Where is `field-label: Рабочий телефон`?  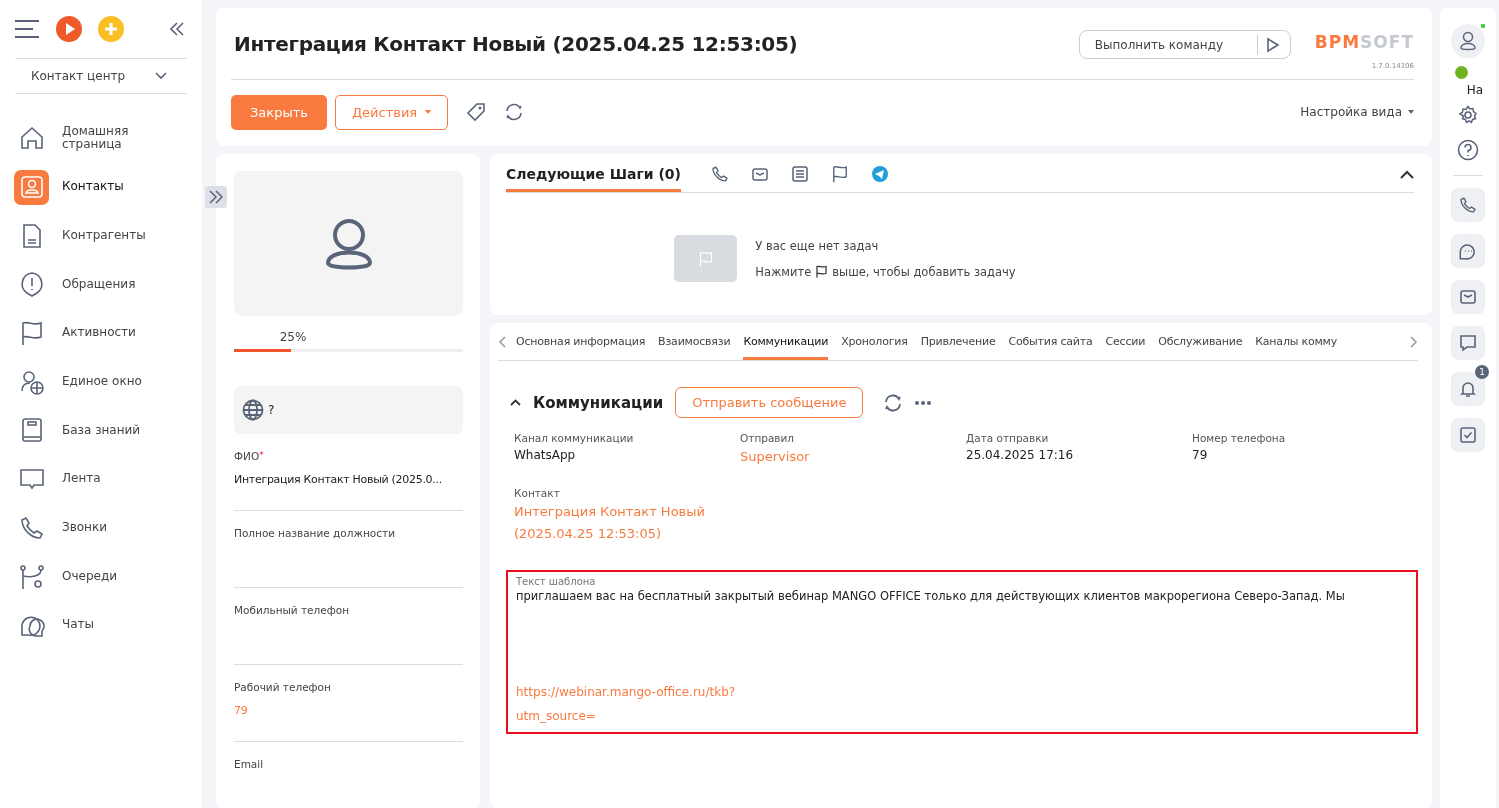 field-label: Рабочий телефон is located at coordinates (282, 687).